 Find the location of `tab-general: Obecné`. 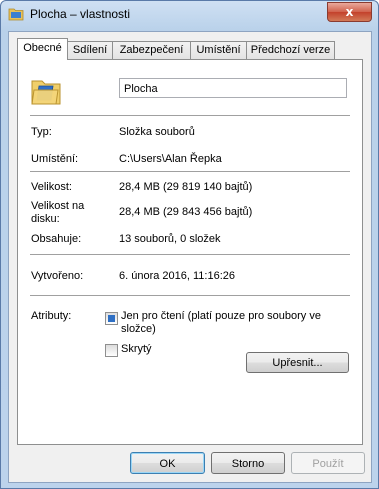

tab-general: Obecné is located at coordinates (42, 49).